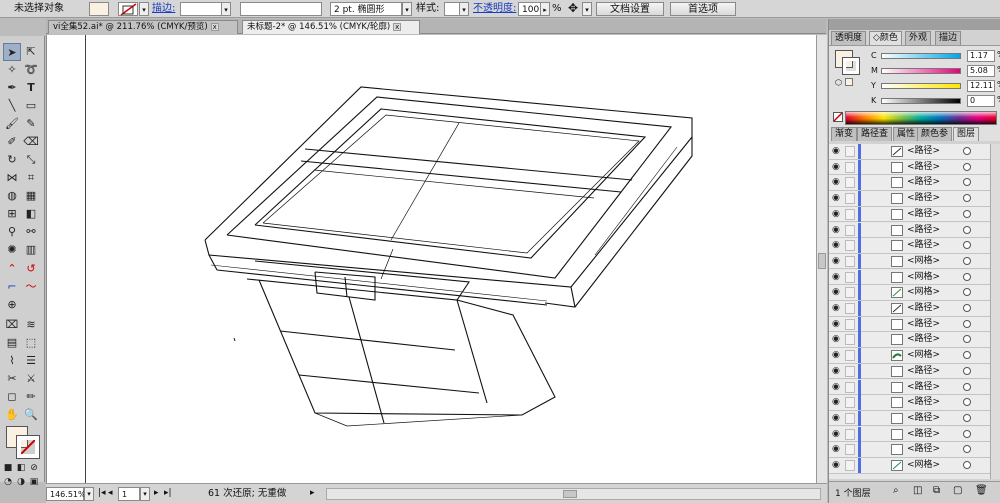 The image size is (1000, 503). What do you see at coordinates (995, 311) in the screenshot?
I see `layers-scrollbar` at bounding box center [995, 311].